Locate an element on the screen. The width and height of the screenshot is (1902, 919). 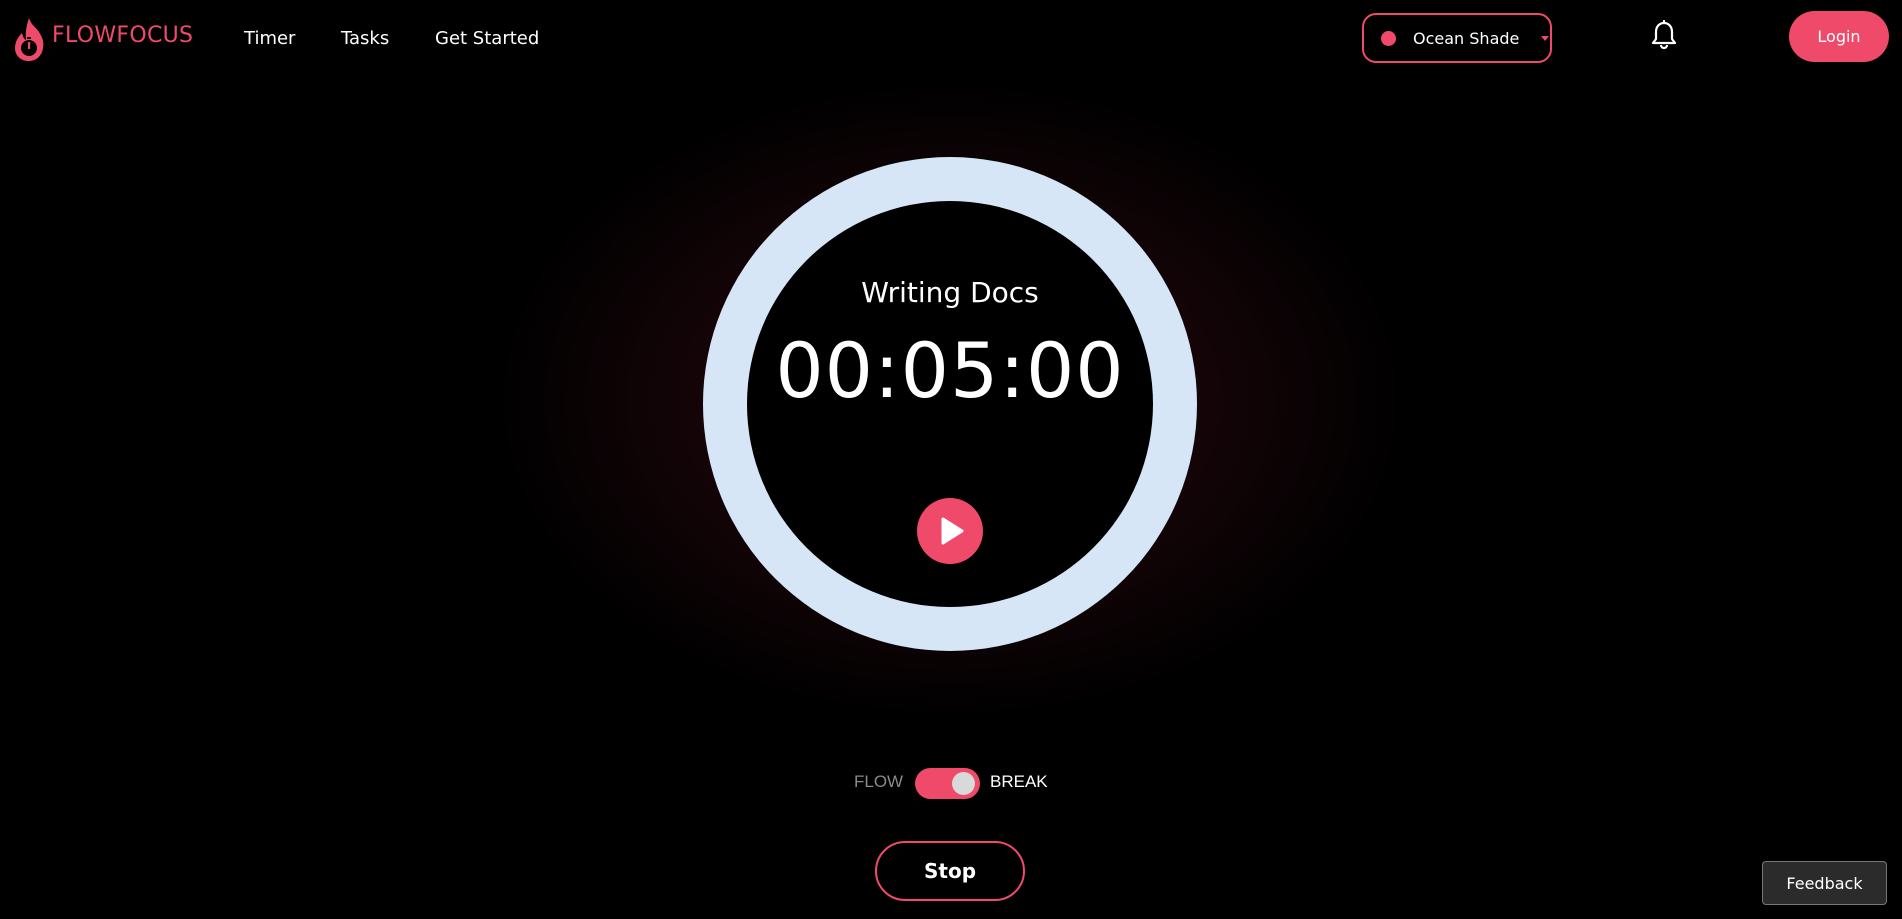
brand-logo: FLOWFOCUS is located at coordinates (102, 39).